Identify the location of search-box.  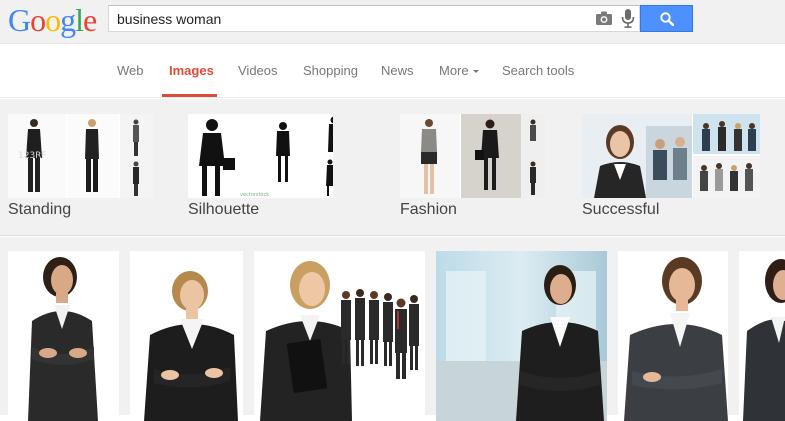
(374, 18).